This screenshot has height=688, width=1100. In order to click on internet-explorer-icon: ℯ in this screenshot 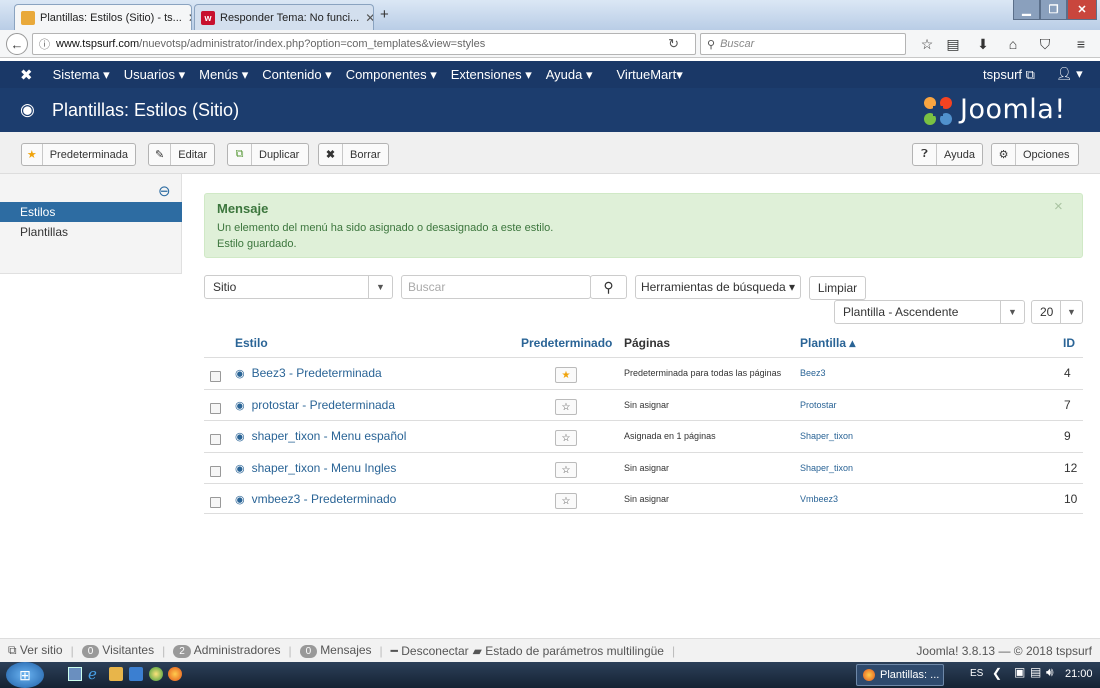, I will do `click(92, 674)`.